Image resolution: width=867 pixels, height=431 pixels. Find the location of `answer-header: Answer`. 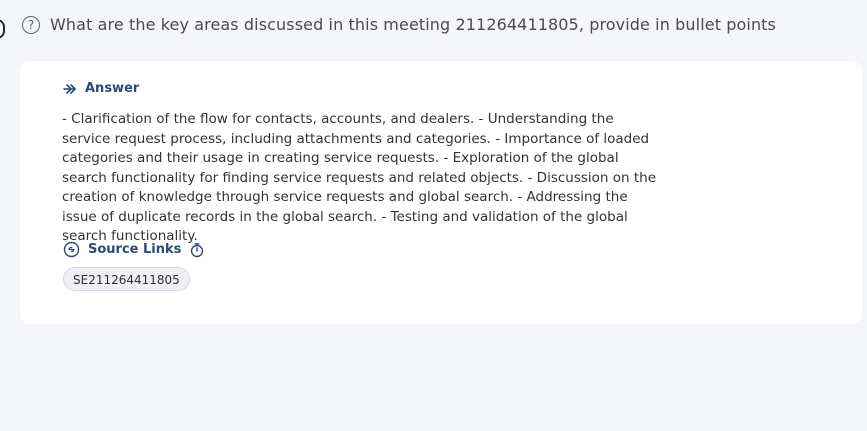

answer-header: Answer is located at coordinates (101, 88).